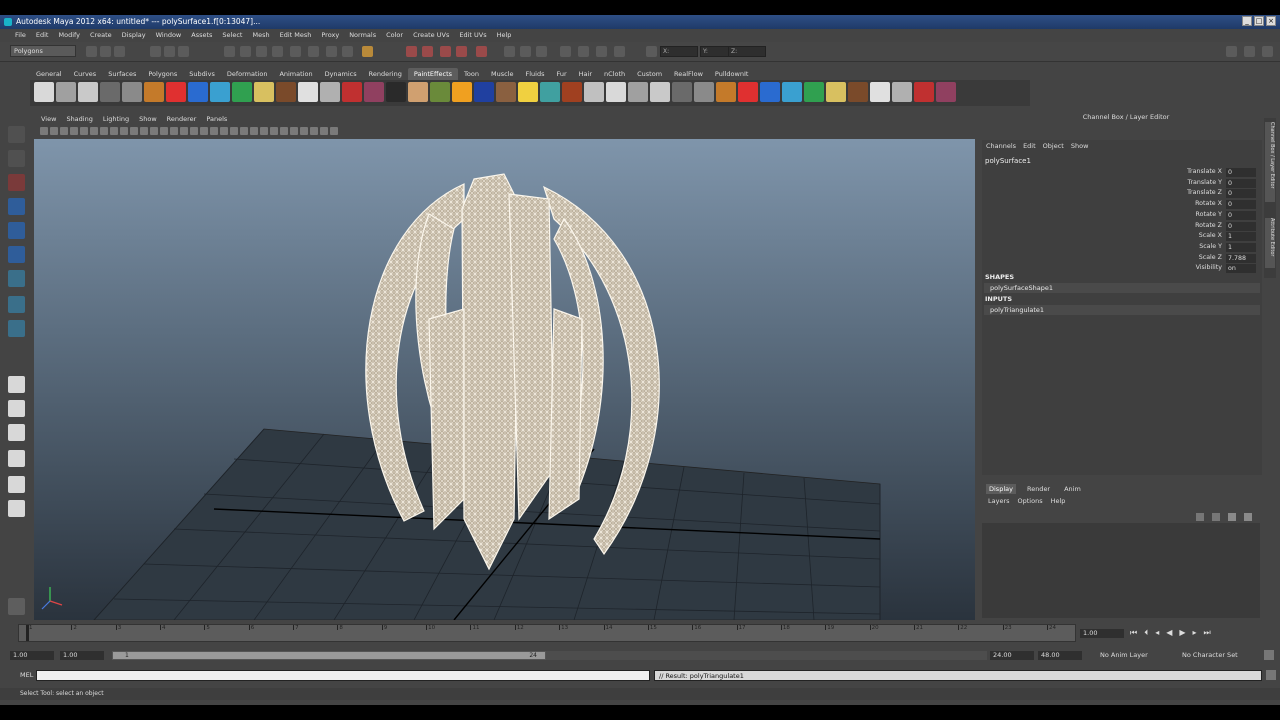  I want to click on x-field: X:, so click(679, 51).